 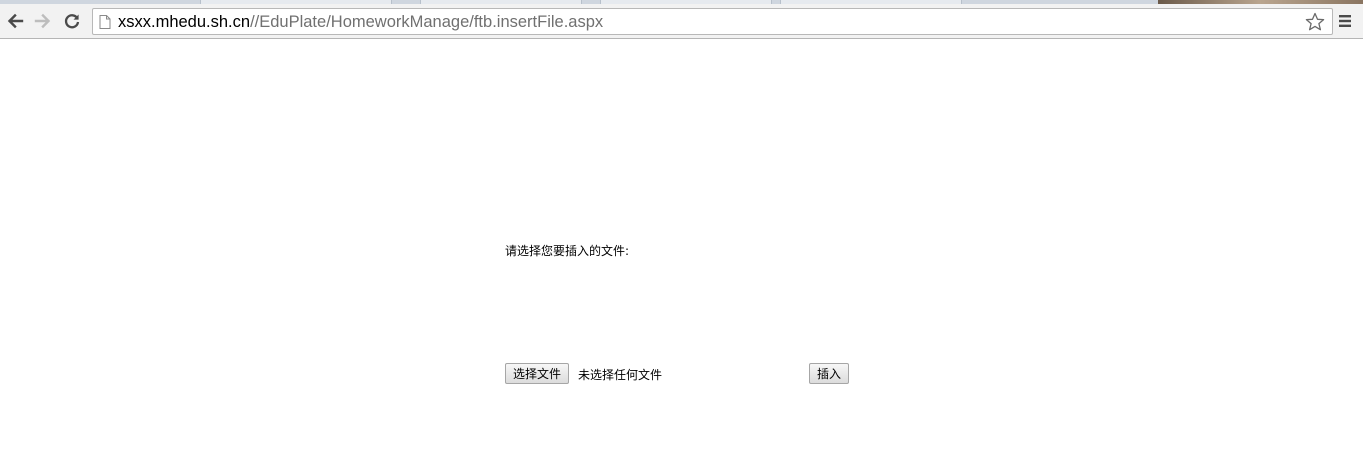 I want to click on back-button, so click(x=15, y=21).